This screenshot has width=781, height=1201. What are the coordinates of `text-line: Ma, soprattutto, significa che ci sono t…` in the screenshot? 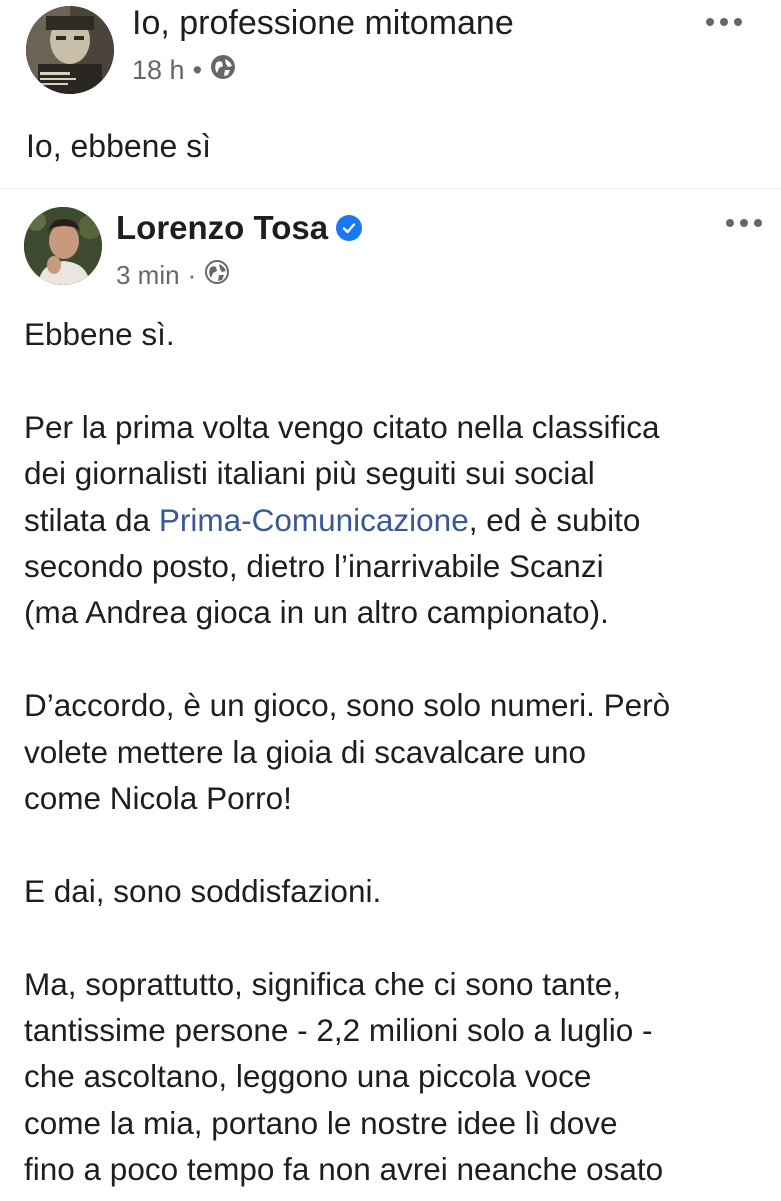 It's located at (323, 983).